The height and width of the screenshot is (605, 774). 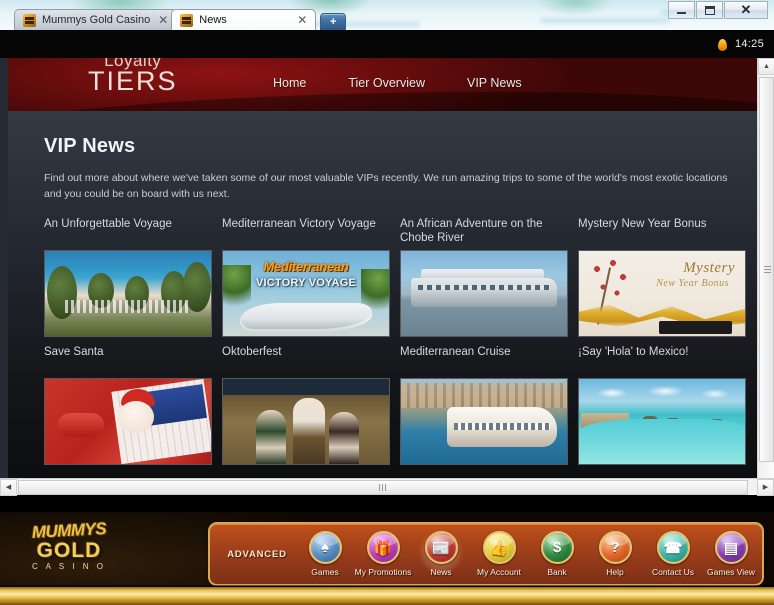 What do you see at coordinates (325, 572) in the screenshot?
I see `toolbar-label: Games` at bounding box center [325, 572].